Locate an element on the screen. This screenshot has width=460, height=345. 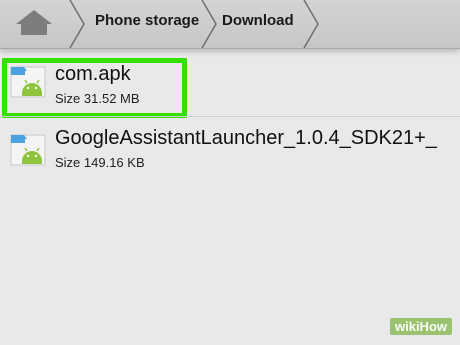
home-icon is located at coordinates (34, 22).